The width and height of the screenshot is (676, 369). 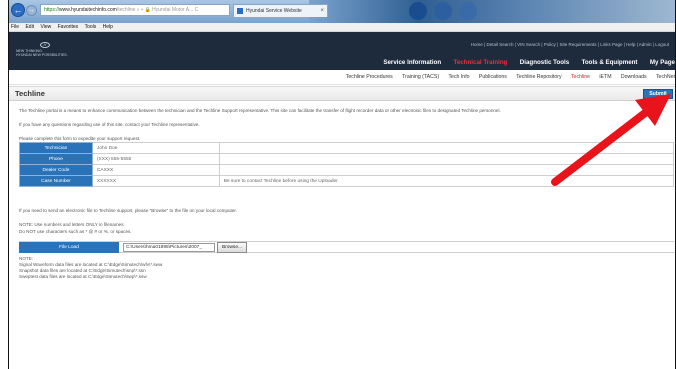 I want to click on phone-field: (XXX) 555-5555, so click(x=155, y=159).